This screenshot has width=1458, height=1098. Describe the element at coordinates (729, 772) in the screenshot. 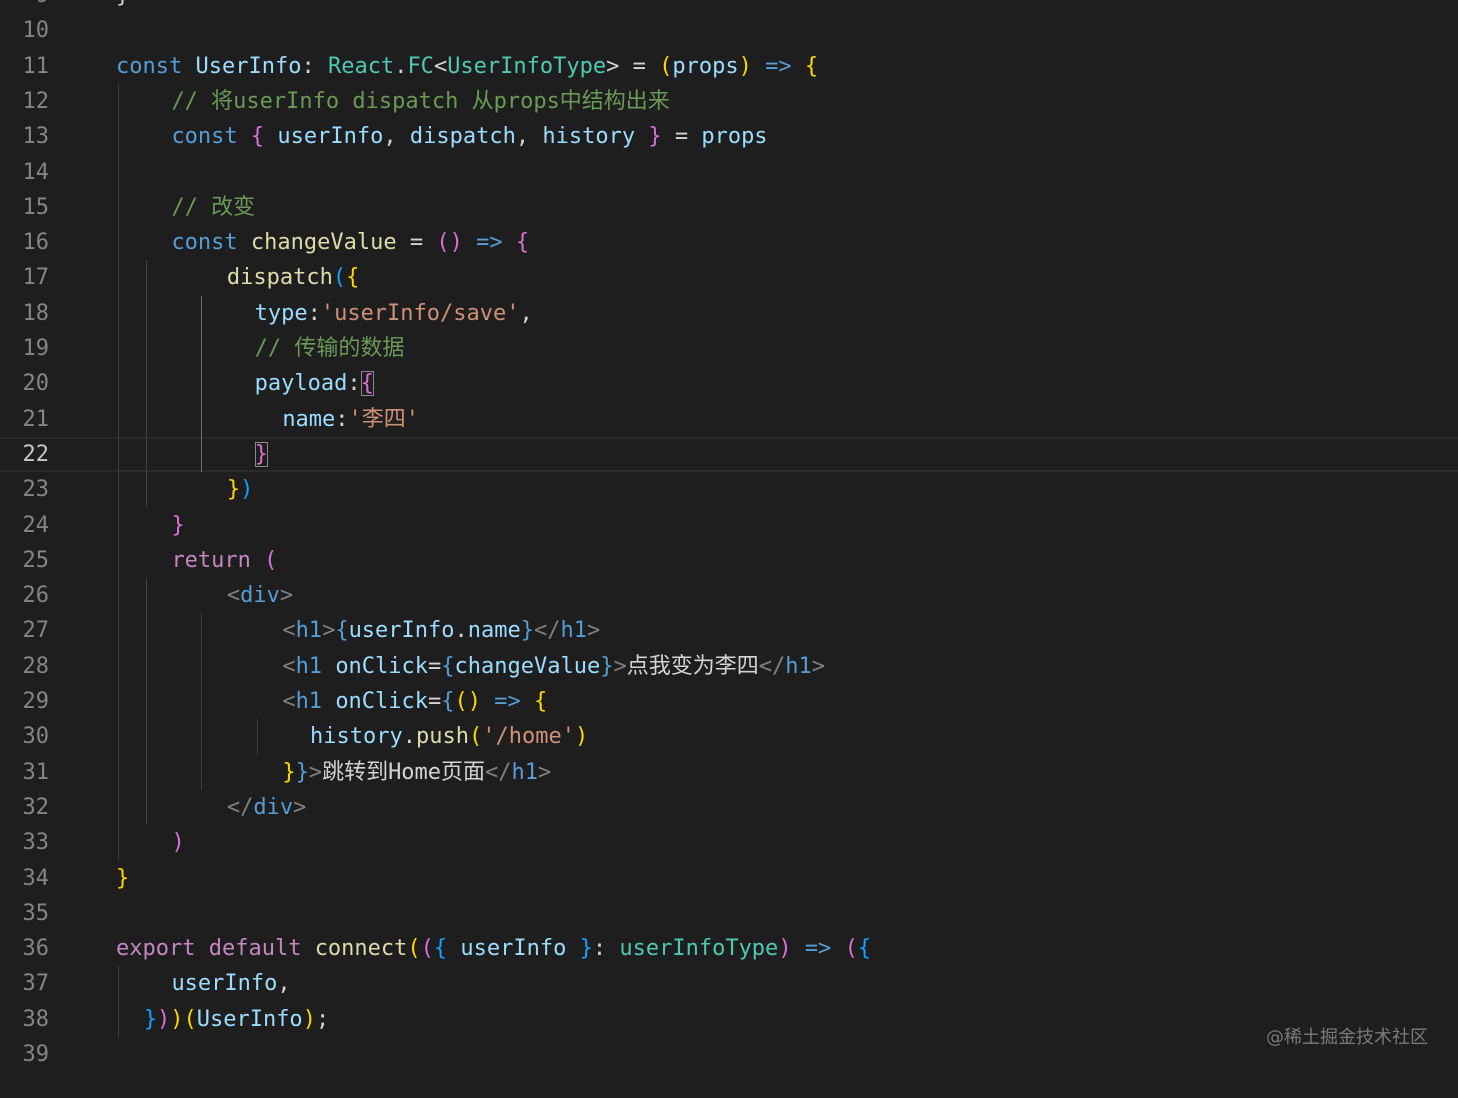

I see `code-line: 31}}>跳转到Home页面</h1>` at that location.